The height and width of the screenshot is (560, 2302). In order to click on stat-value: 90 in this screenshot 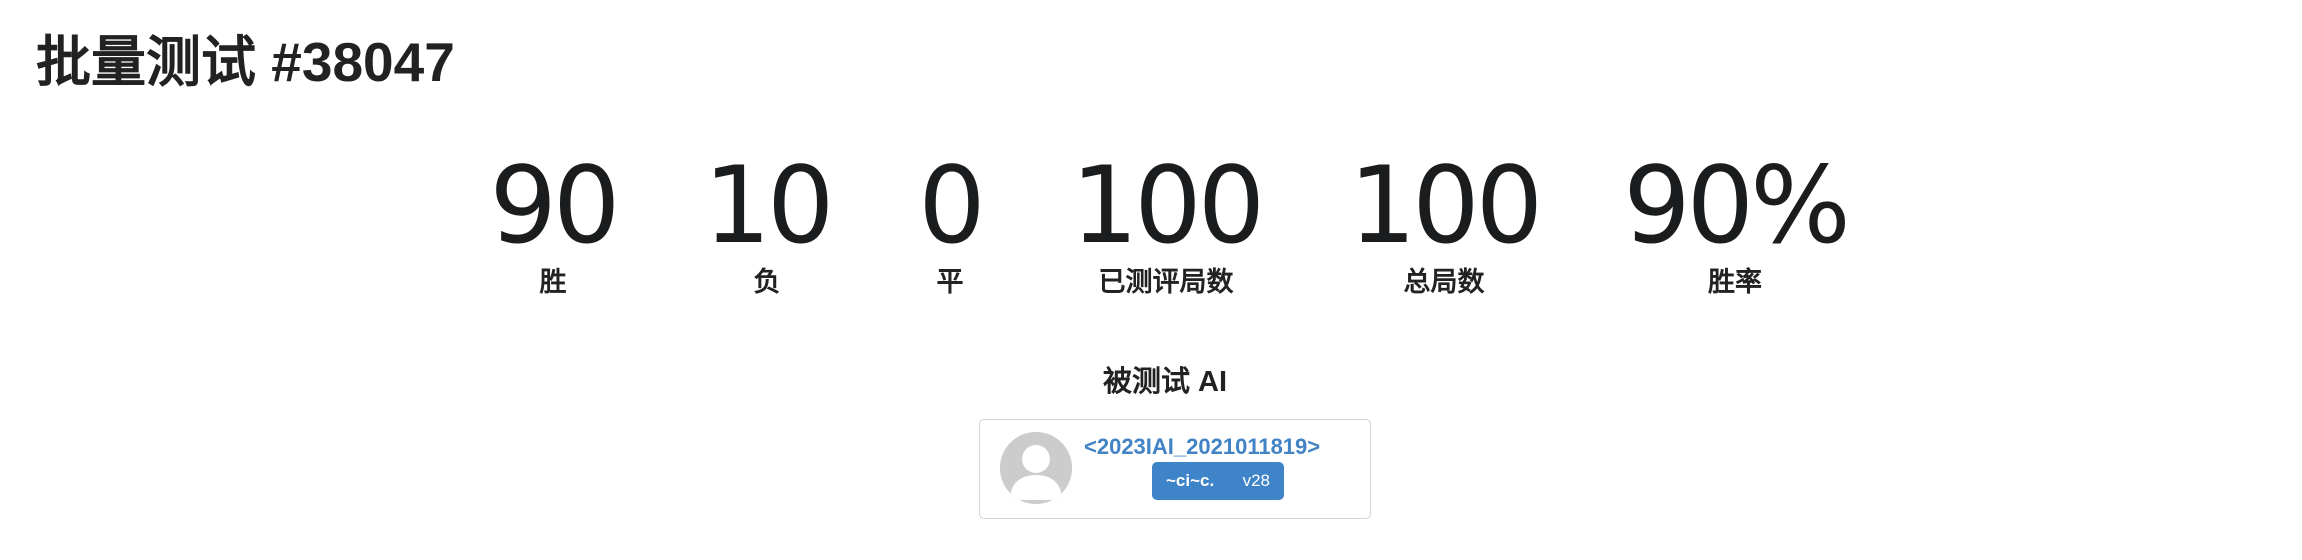, I will do `click(555, 205)`.